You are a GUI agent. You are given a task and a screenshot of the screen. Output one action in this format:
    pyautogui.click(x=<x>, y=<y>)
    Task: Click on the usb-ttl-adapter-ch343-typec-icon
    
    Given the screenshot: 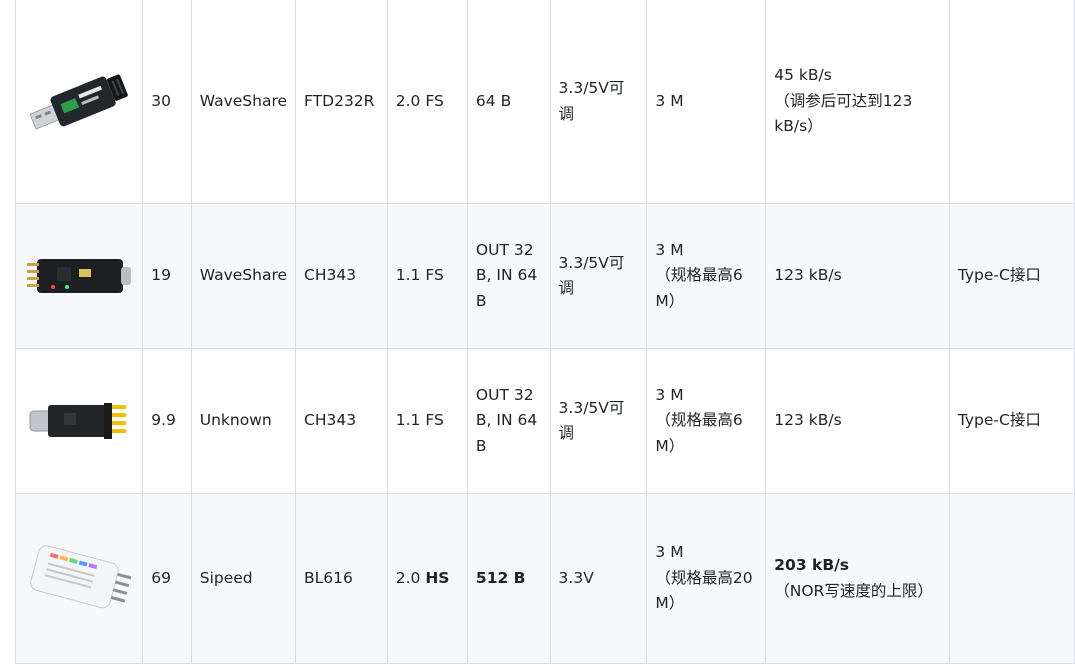 What is the action you would take?
    pyautogui.click(x=79, y=276)
    